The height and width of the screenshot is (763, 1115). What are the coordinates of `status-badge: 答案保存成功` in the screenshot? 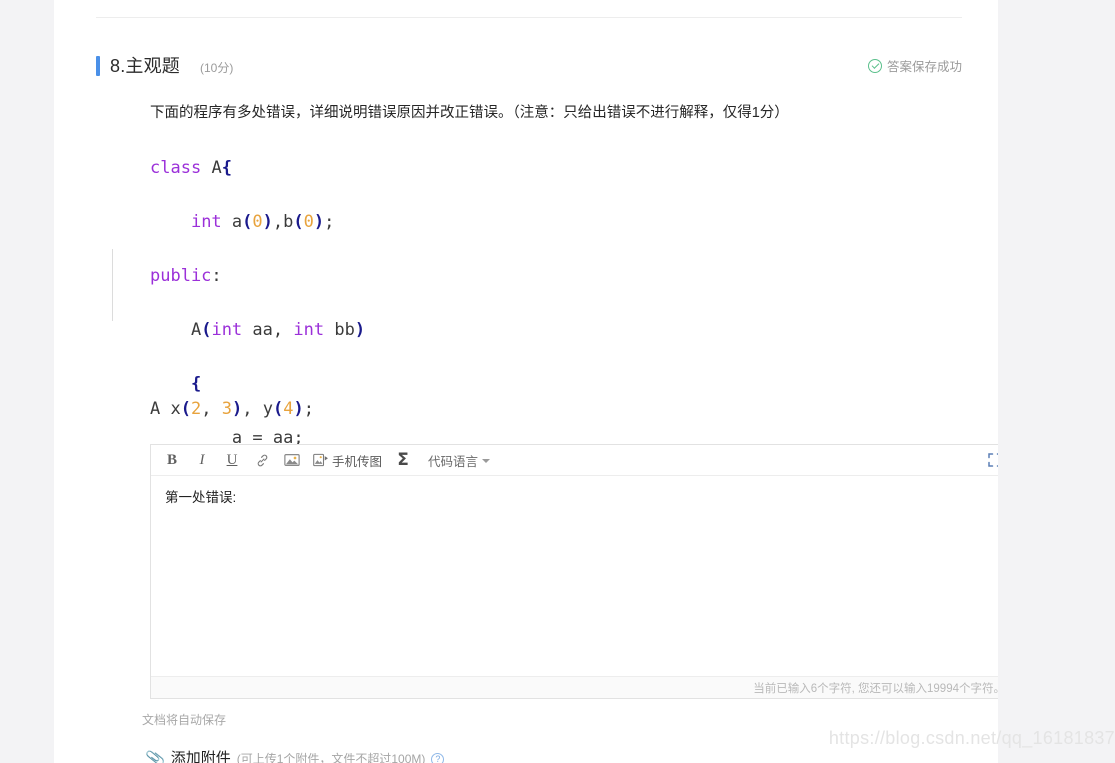 It's located at (914, 65).